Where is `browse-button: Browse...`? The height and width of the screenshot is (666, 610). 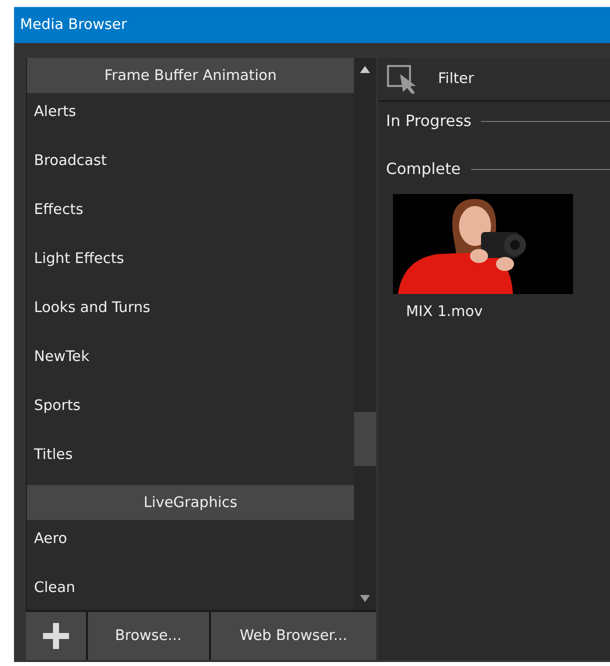 browse-button: Browse... is located at coordinates (148, 636).